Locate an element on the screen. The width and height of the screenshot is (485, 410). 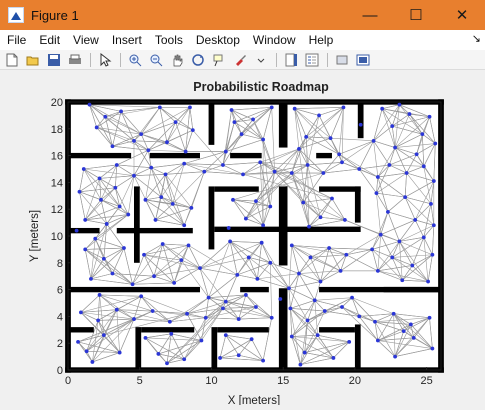
menu-window: Window is located at coordinates (274, 40).